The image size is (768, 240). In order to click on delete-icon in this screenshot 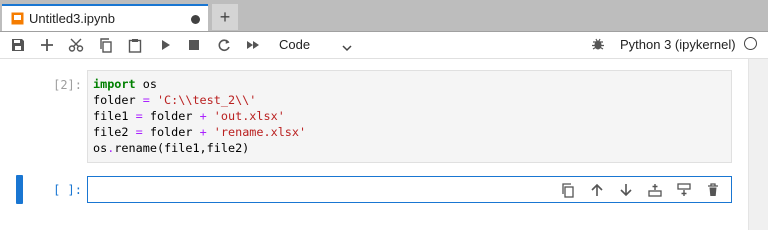, I will do `click(713, 190)`.